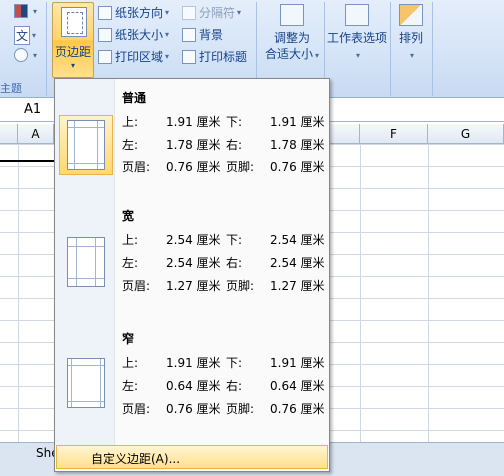 Image resolution: width=504 pixels, height=476 pixels. What do you see at coordinates (211, 35) in the screenshot?
I see `background-label: 背景` at bounding box center [211, 35].